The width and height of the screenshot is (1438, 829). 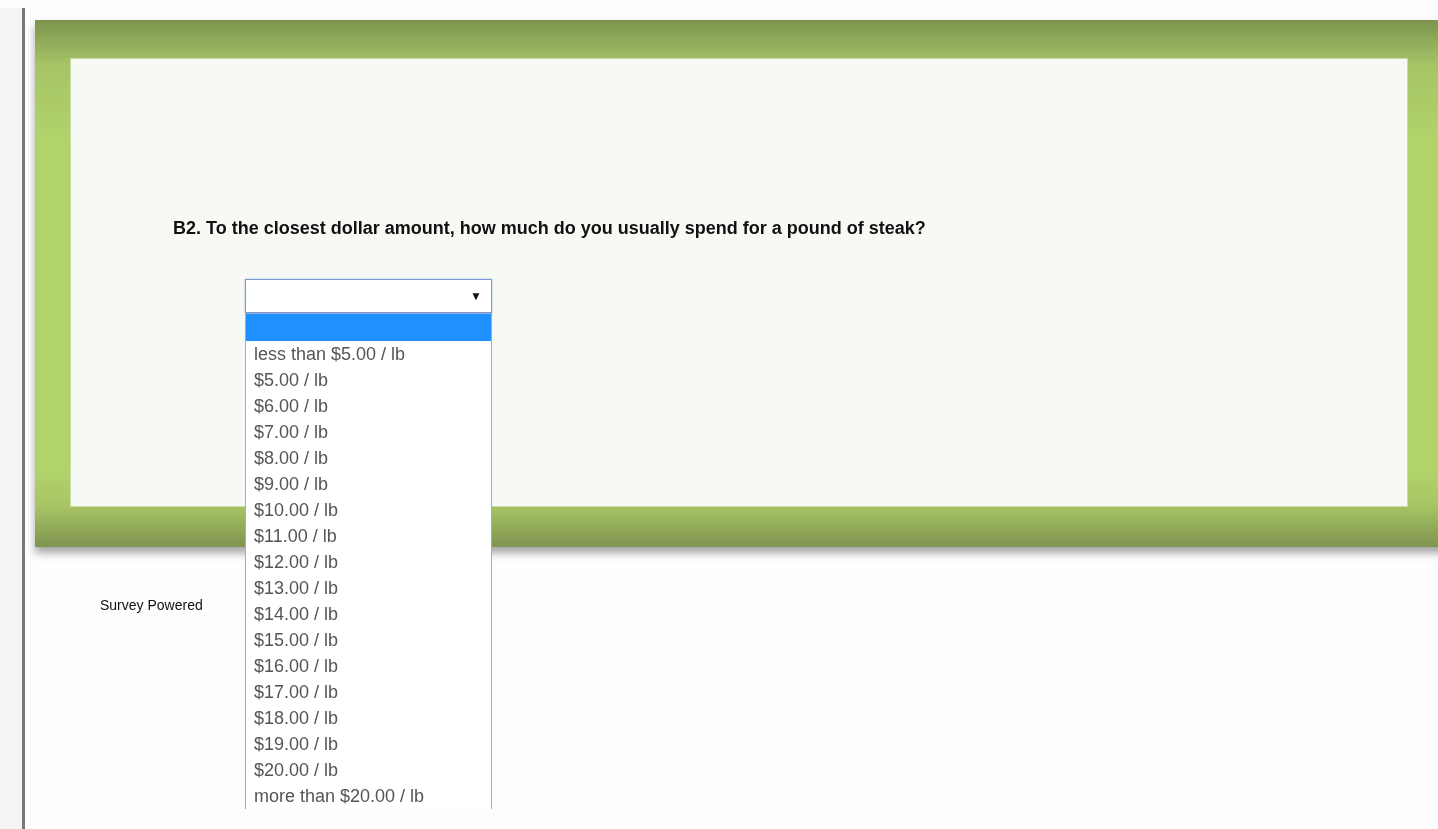 I want to click on footer-text: Survey Powered, so click(x=152, y=605).